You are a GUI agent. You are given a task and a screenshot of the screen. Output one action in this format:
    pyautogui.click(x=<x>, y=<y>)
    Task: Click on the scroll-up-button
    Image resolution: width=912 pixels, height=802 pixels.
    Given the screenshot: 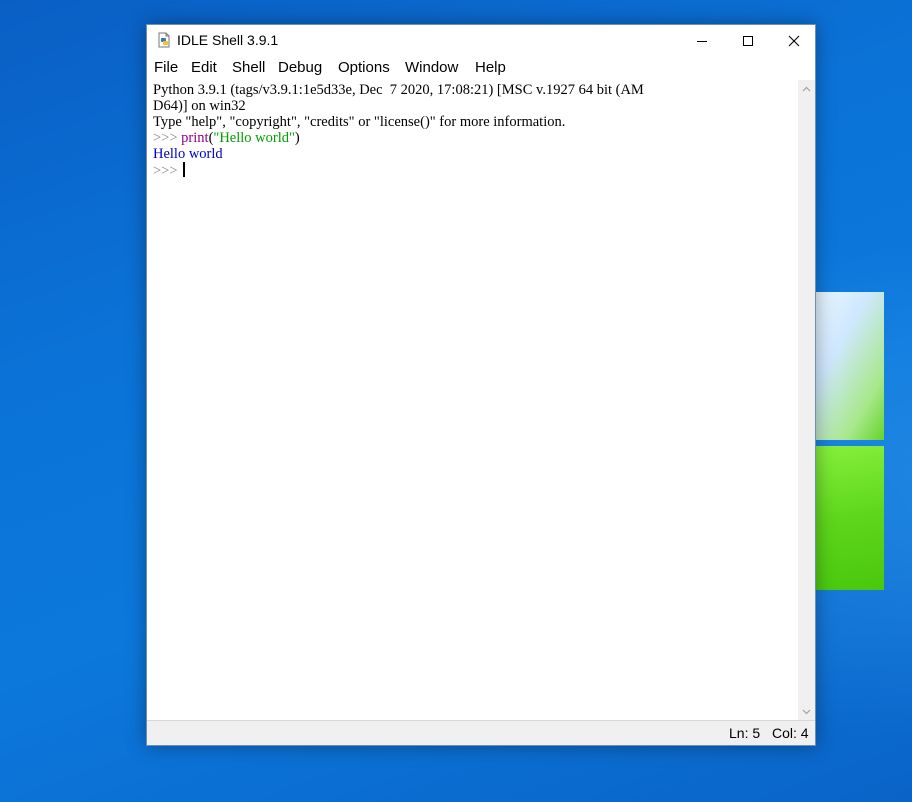 What is the action you would take?
    pyautogui.click(x=806, y=88)
    